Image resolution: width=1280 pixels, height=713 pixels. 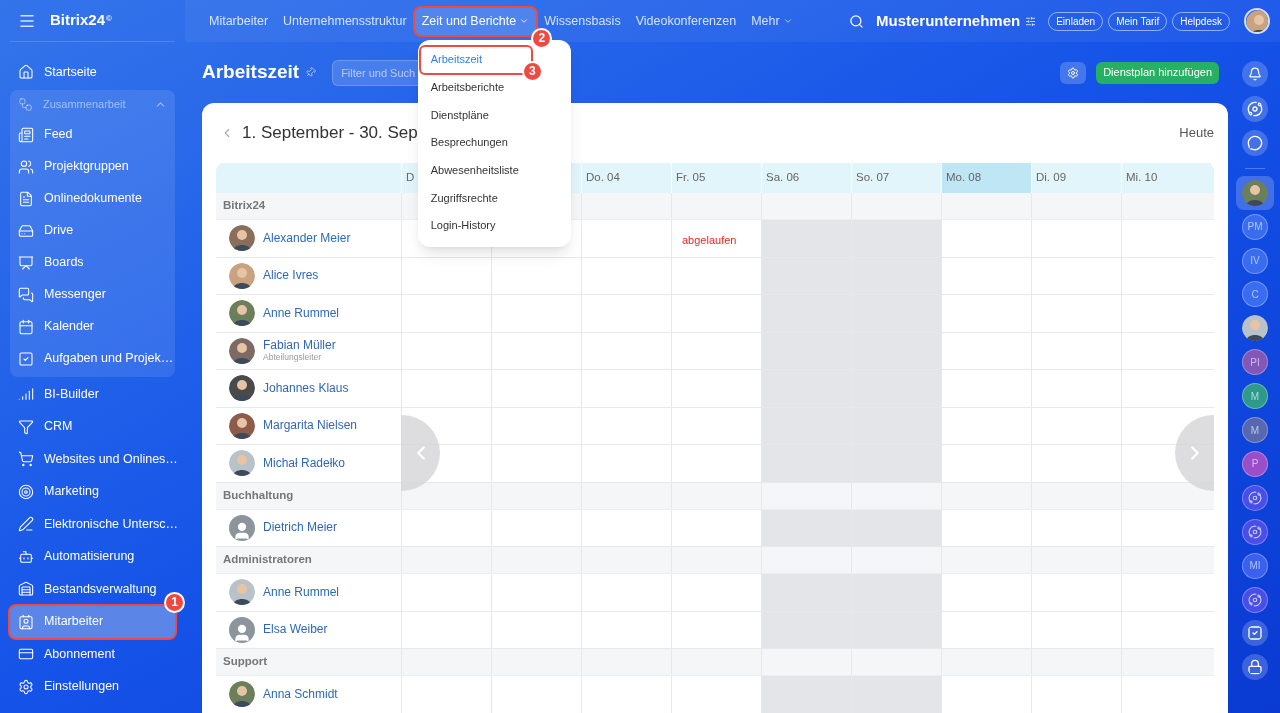 What do you see at coordinates (1257, 21) in the screenshot?
I see `user-avatar` at bounding box center [1257, 21].